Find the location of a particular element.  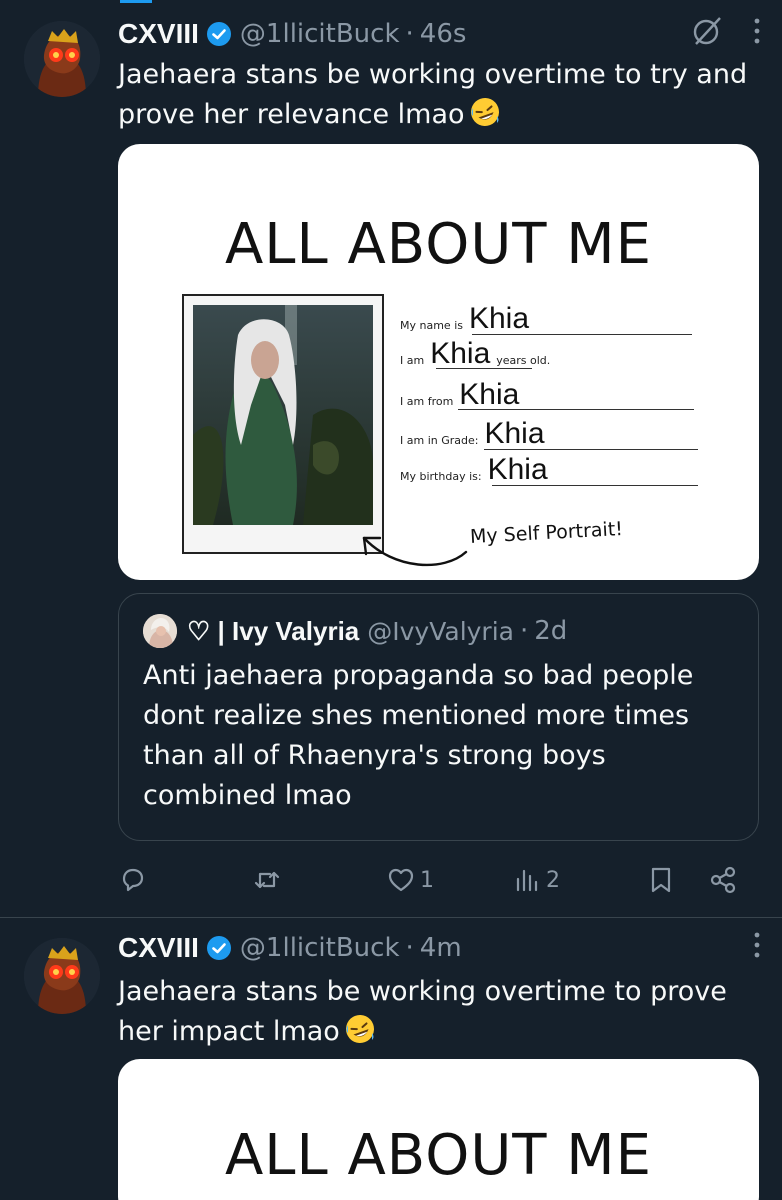

timestamp: 4m is located at coordinates (441, 948).